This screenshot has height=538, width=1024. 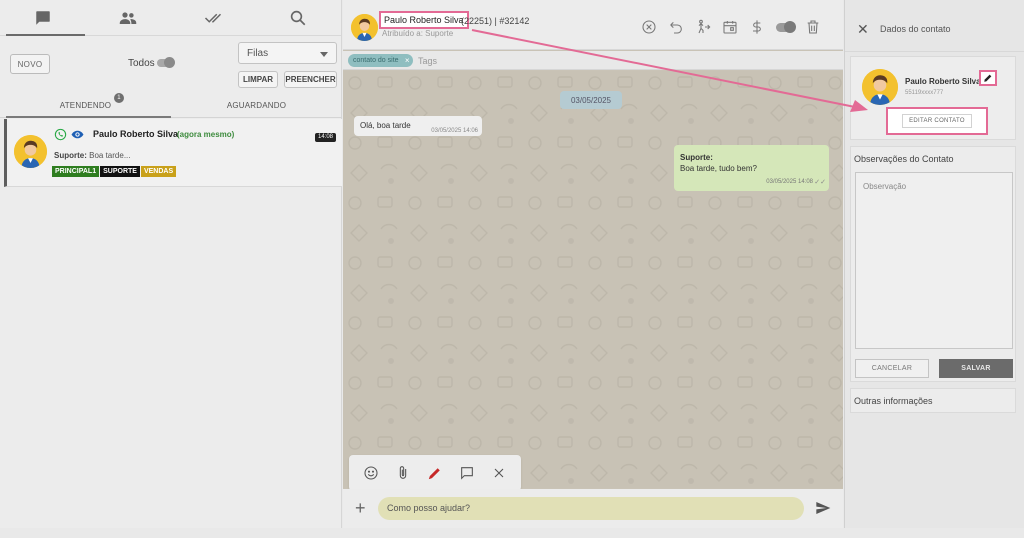 I want to click on message-time: 03/05/2025 14:08, so click(x=789, y=182).